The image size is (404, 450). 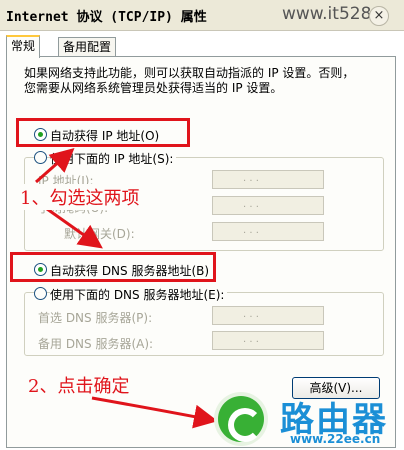 I want to click on logo-e-icon, so click(x=241, y=419).